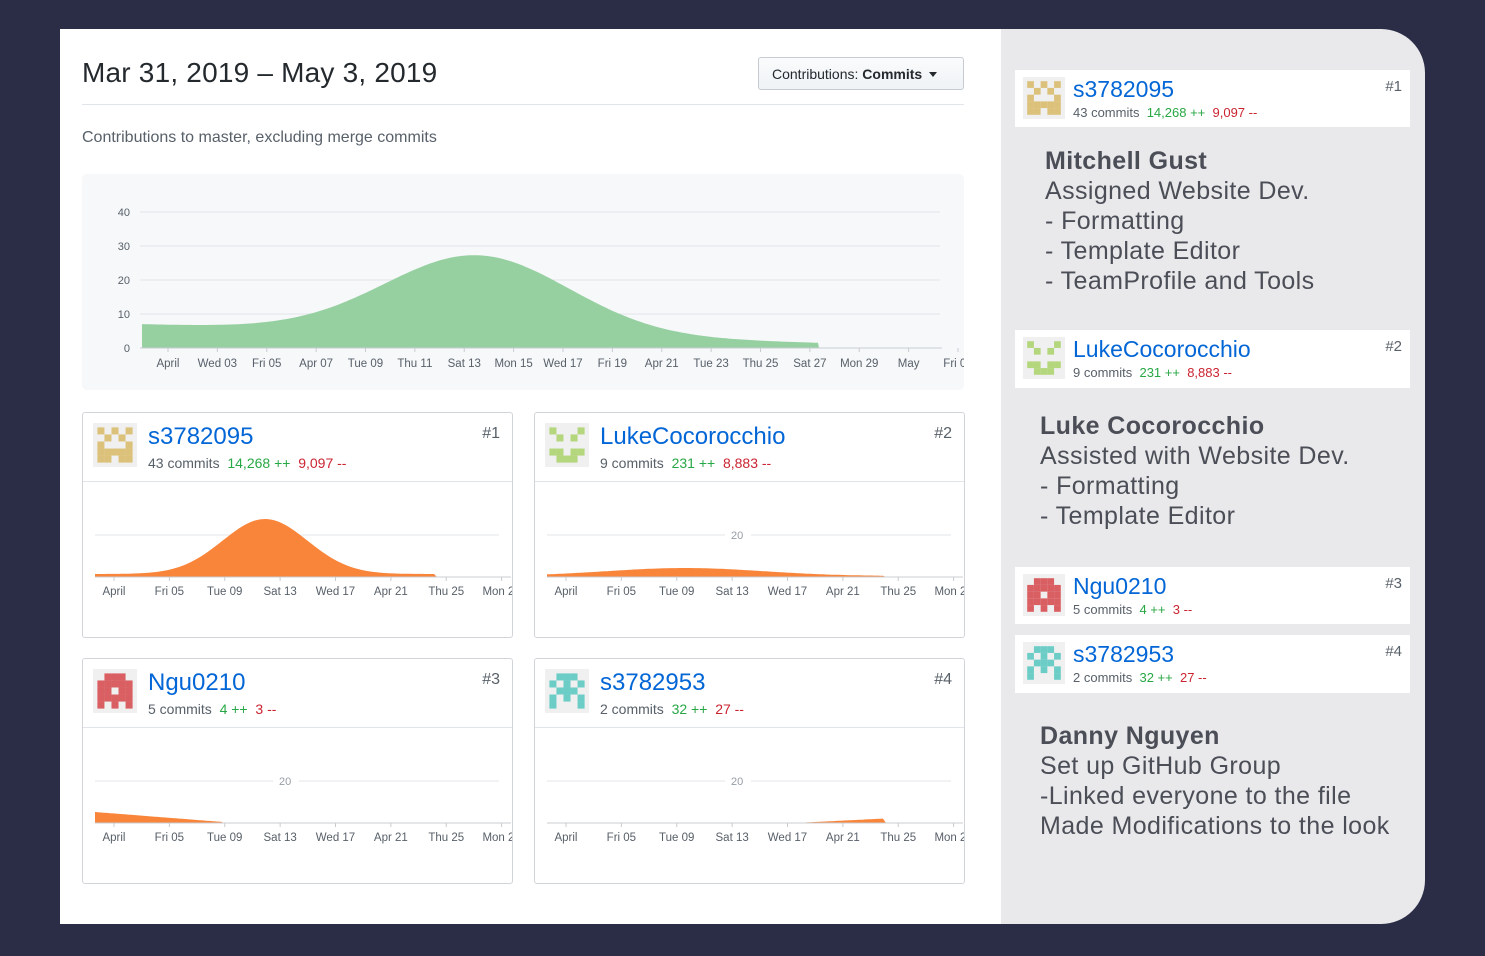 The width and height of the screenshot is (1485, 956). I want to click on note-name: Mitchell Gust, so click(1126, 161).